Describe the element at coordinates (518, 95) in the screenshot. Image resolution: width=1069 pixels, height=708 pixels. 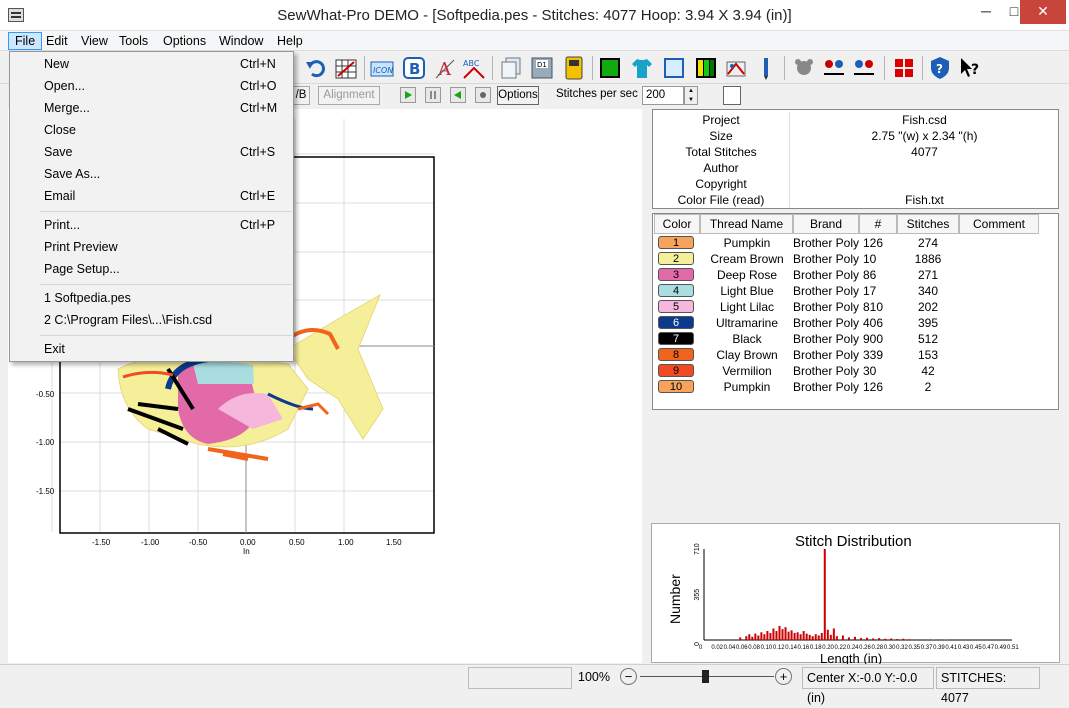
I see `options-button: Options` at that location.